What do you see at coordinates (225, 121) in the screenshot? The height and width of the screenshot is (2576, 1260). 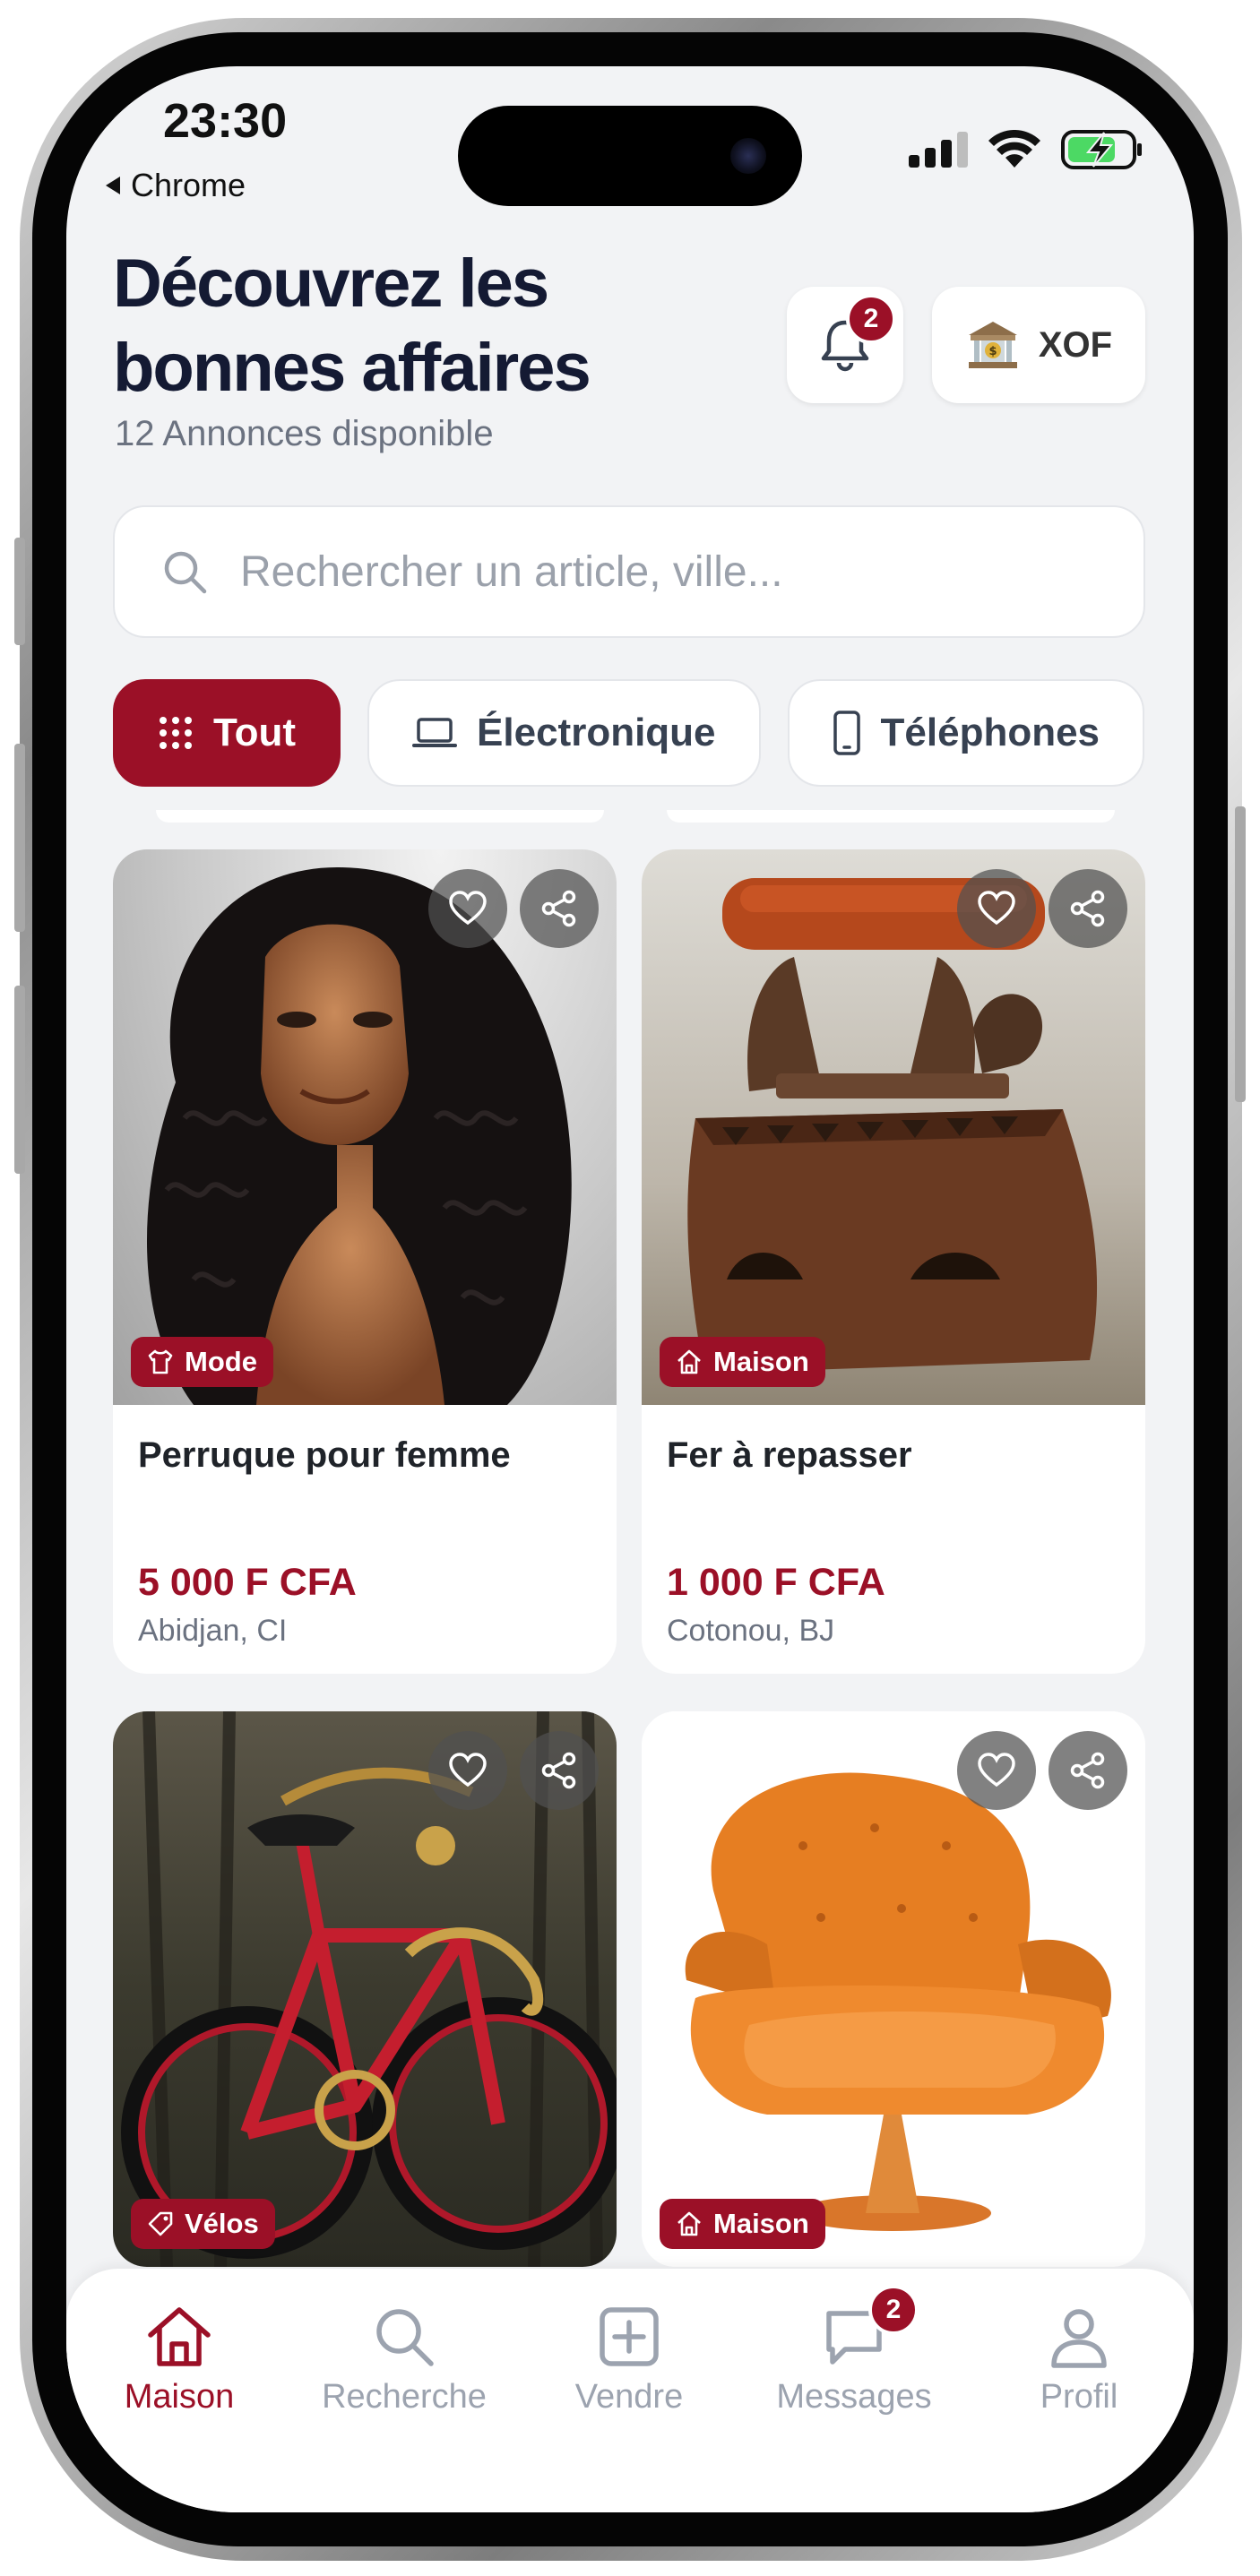 I see `status-time: 23:30` at bounding box center [225, 121].